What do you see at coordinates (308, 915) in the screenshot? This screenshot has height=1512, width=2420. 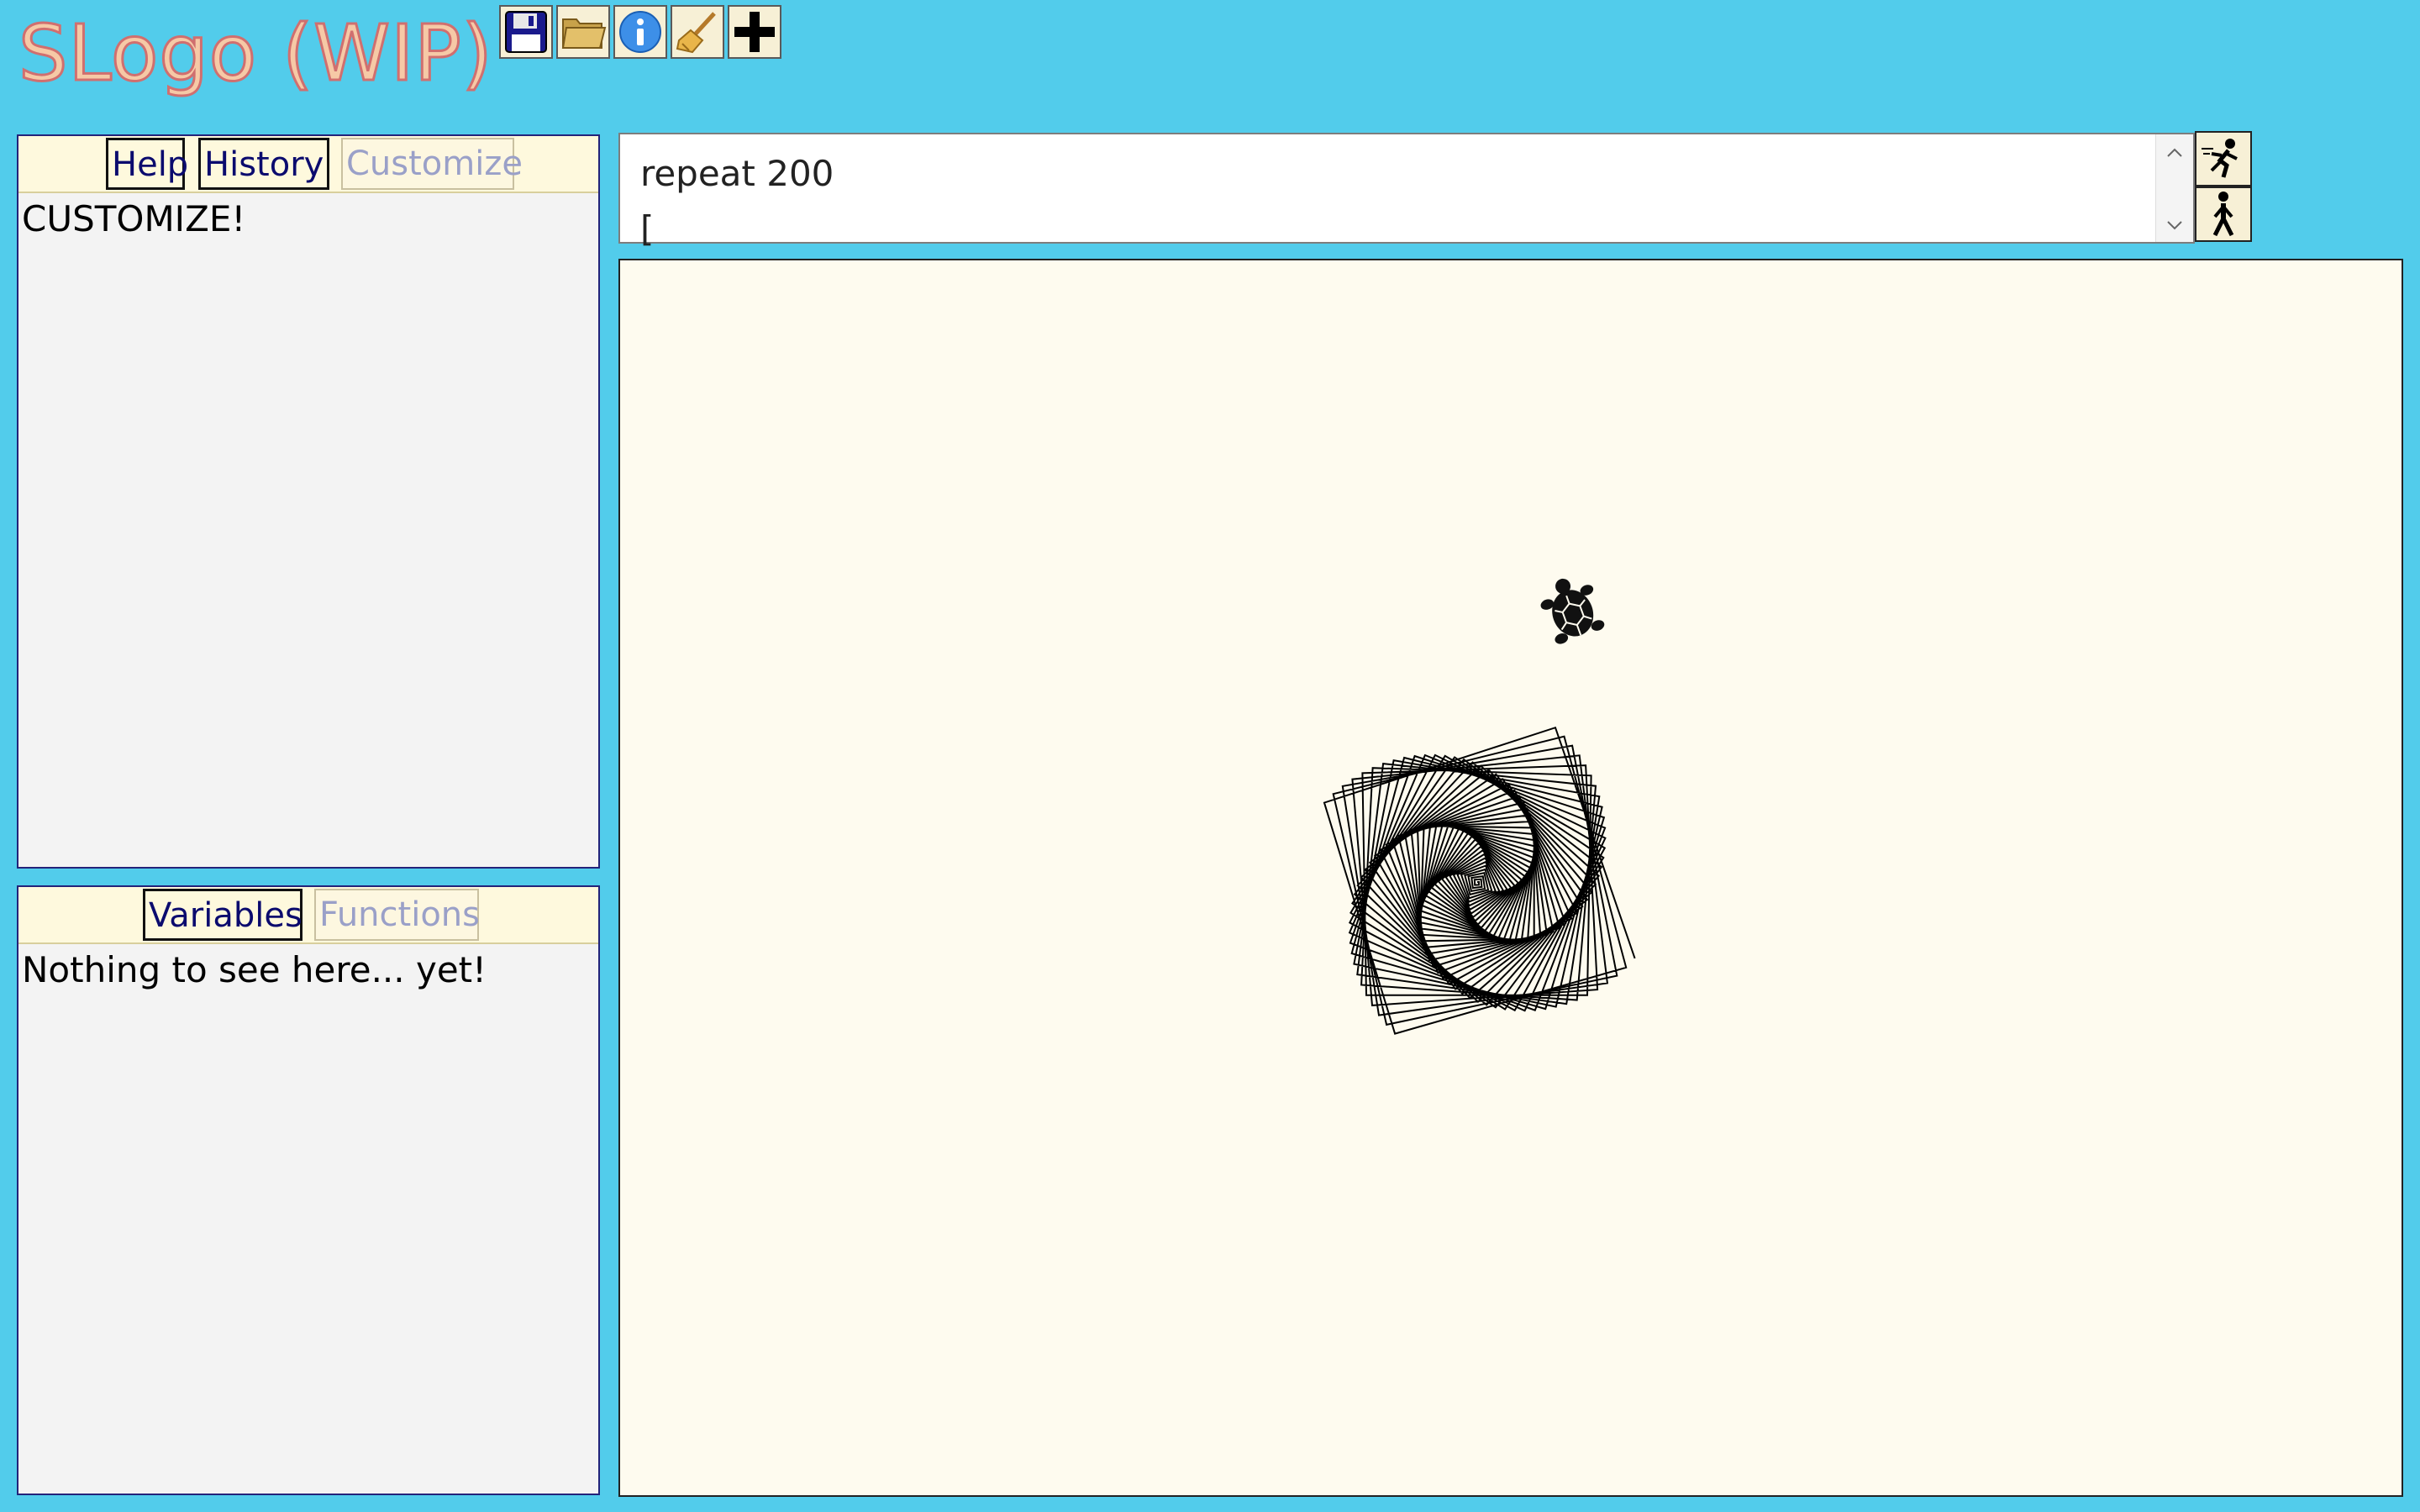 I see `variables-panel-tabs: Variables Functions` at bounding box center [308, 915].